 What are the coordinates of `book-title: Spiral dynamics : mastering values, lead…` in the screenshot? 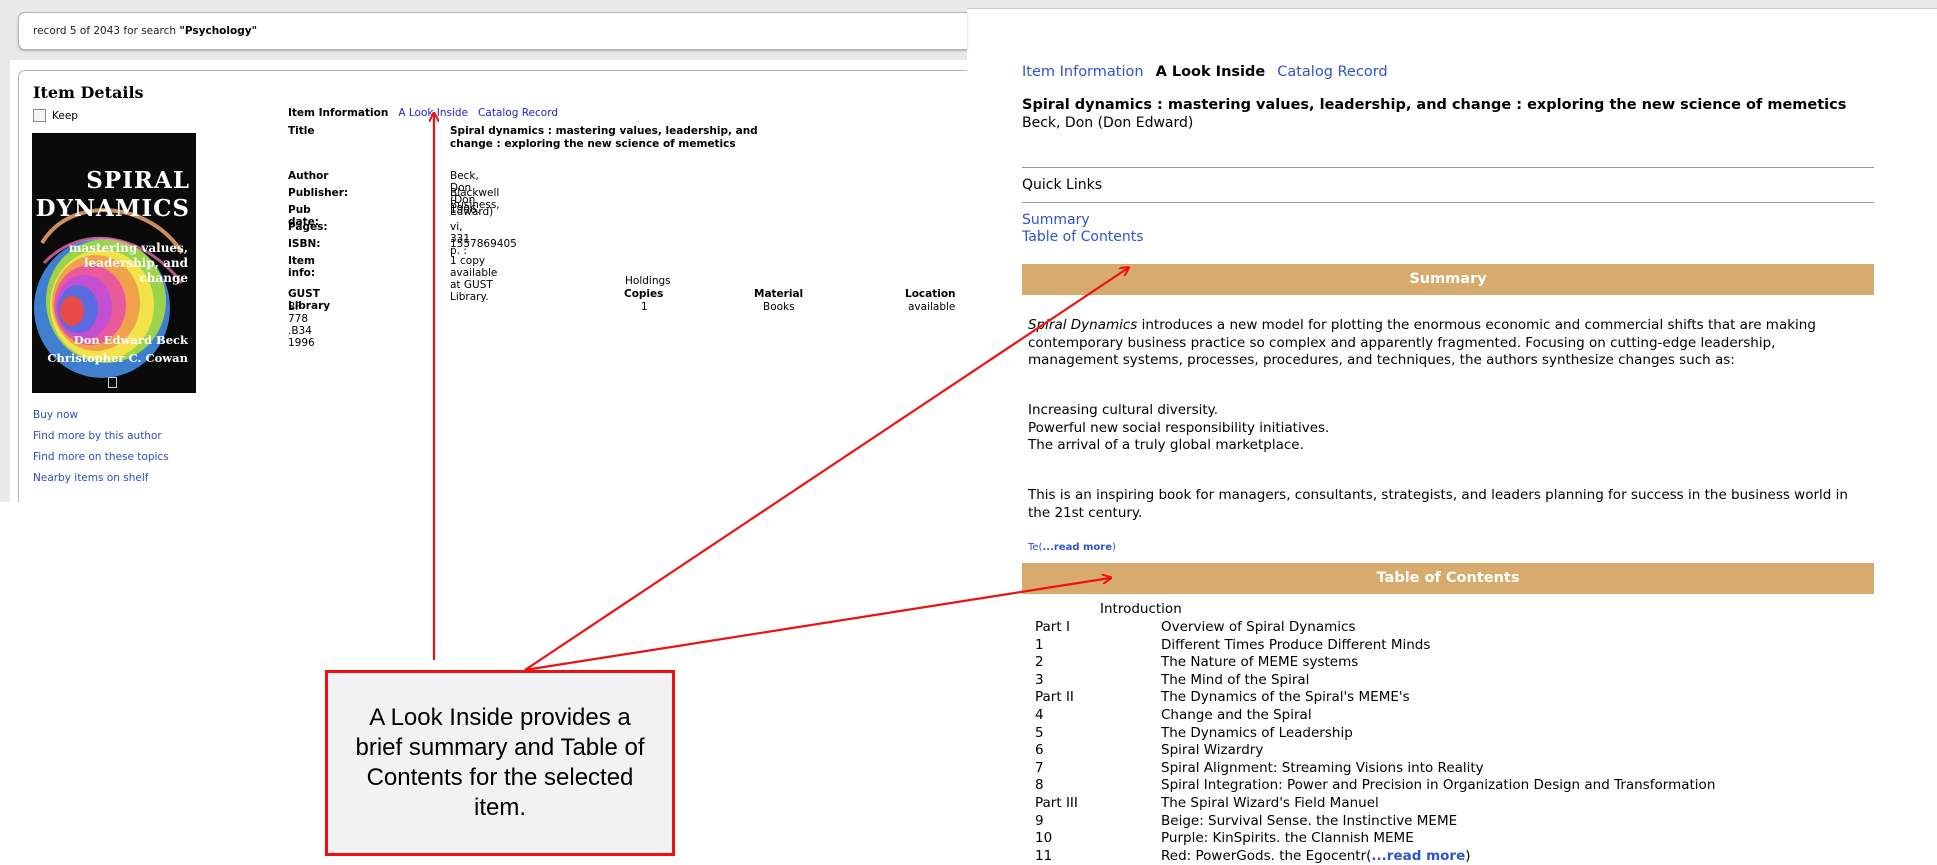 It's located at (1434, 105).